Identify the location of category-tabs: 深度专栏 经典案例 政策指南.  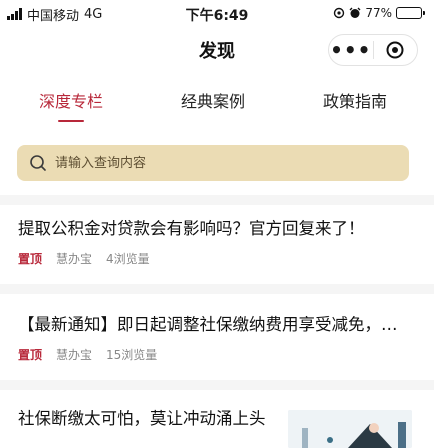
(217, 105).